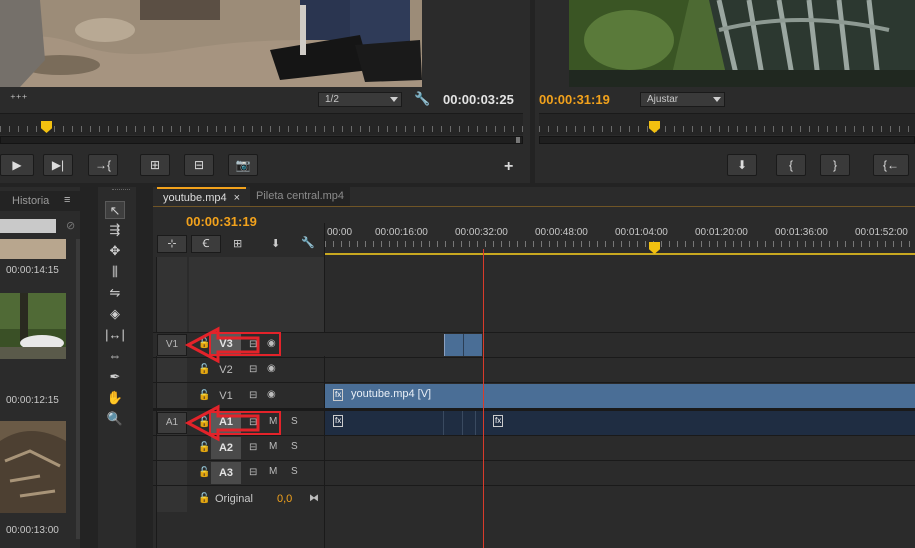 The image size is (915, 548). I want to click on close-icon: ×, so click(237, 198).